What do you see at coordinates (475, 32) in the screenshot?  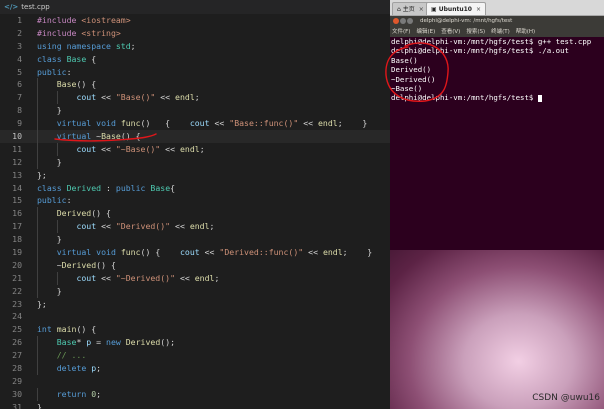 I see `terminal-menu-item: 搜索(S)` at bounding box center [475, 32].